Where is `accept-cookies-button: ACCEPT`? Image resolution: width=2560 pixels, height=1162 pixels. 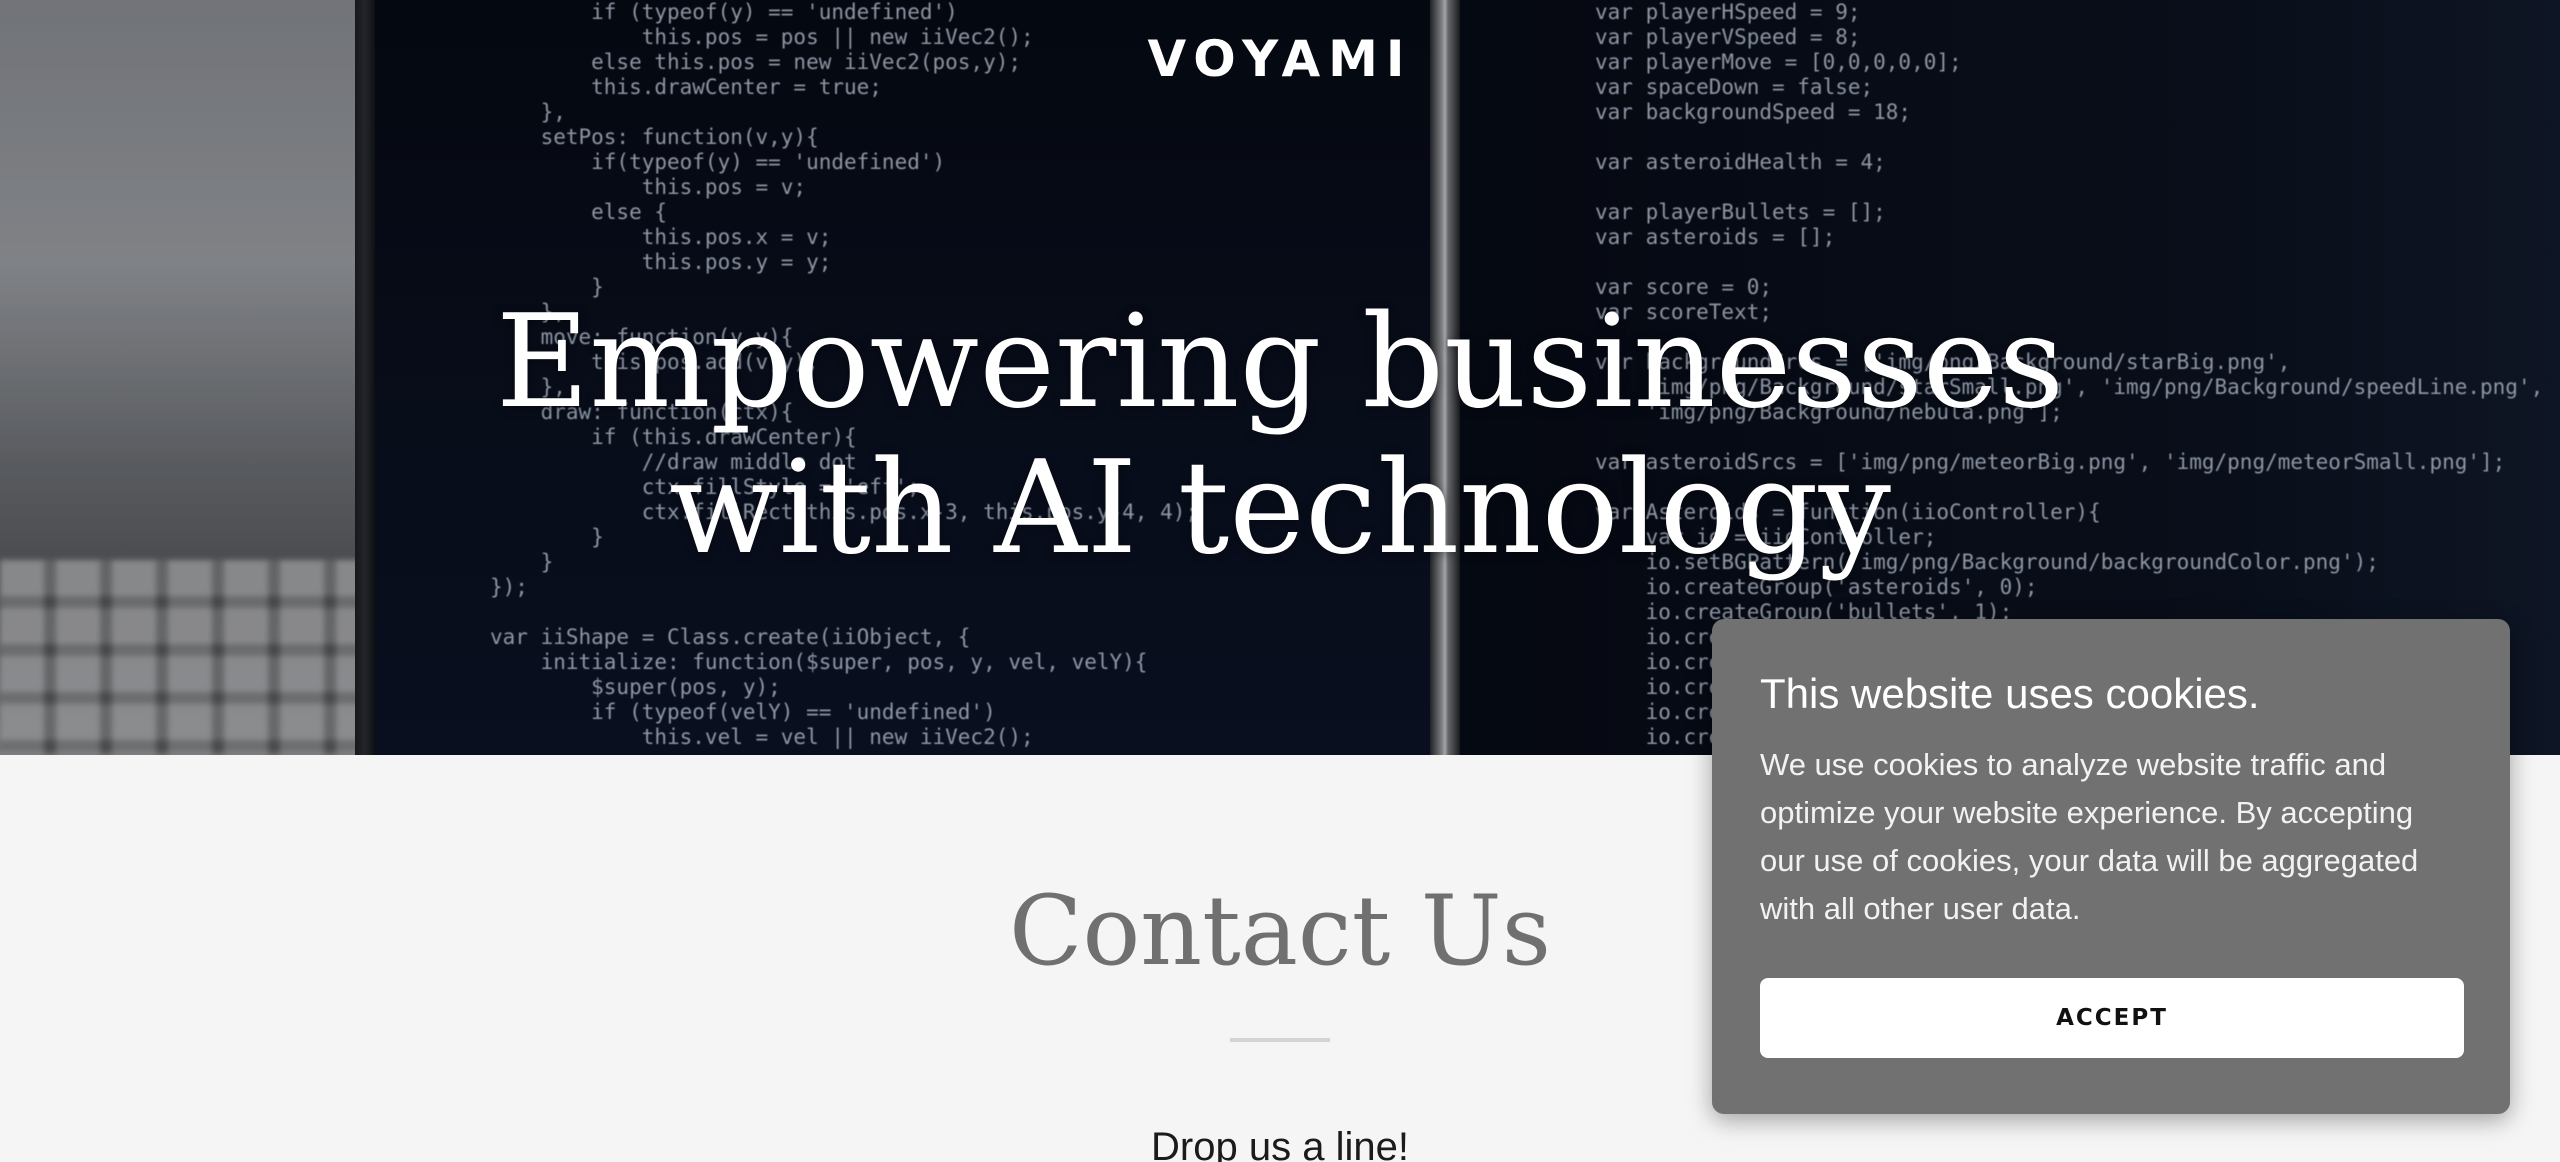
accept-cookies-button: ACCEPT is located at coordinates (2112, 1018).